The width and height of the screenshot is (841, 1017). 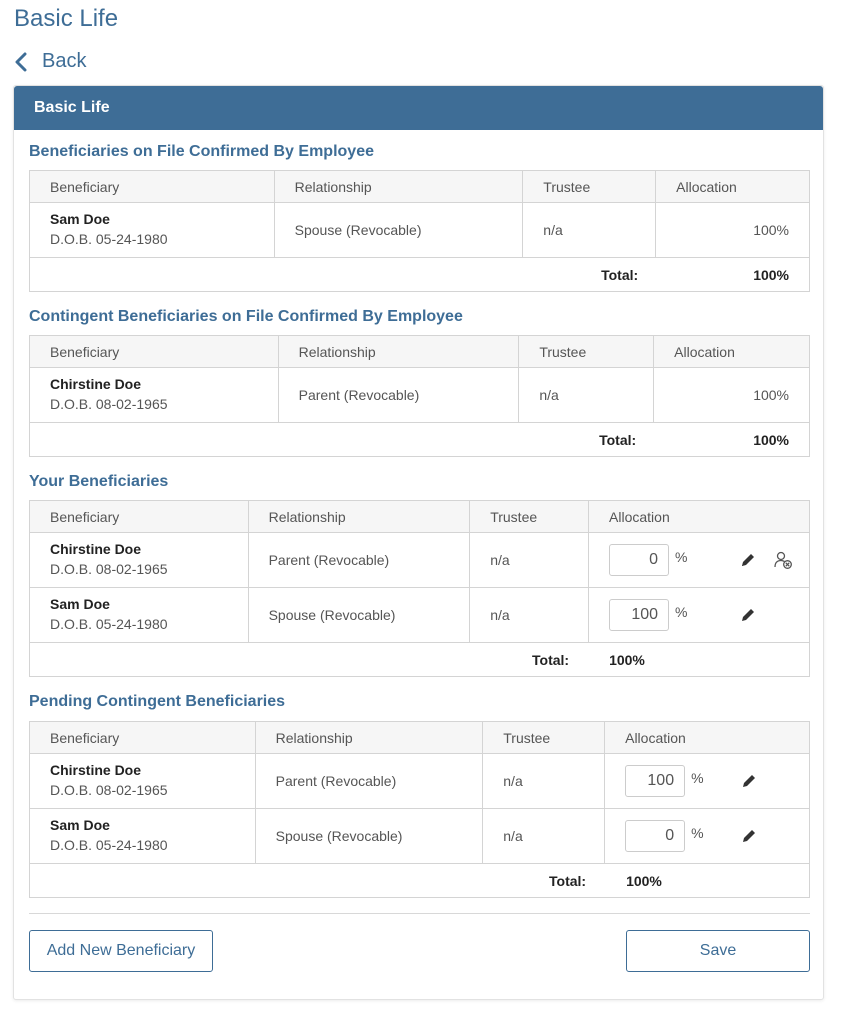 I want to click on section-title-your-beneficiaries: Your Beneficiaries, so click(x=99, y=481).